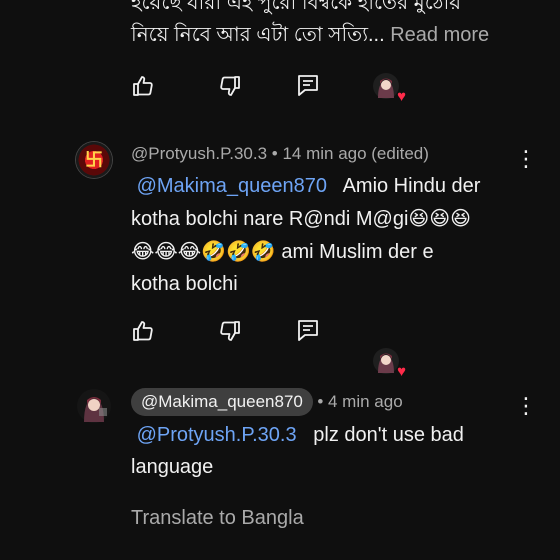 The image size is (560, 560). Describe the element at coordinates (270, 219) in the screenshot. I see `comment-text: kotha bolchi nare R@ndi M@gi` at that location.